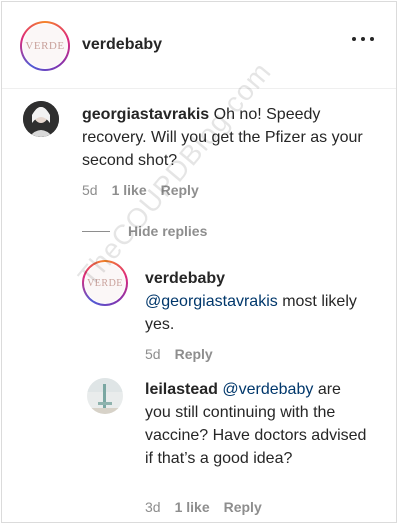 This screenshot has width=400, height=526. I want to click on reply-username: verdebaby, so click(185, 278).